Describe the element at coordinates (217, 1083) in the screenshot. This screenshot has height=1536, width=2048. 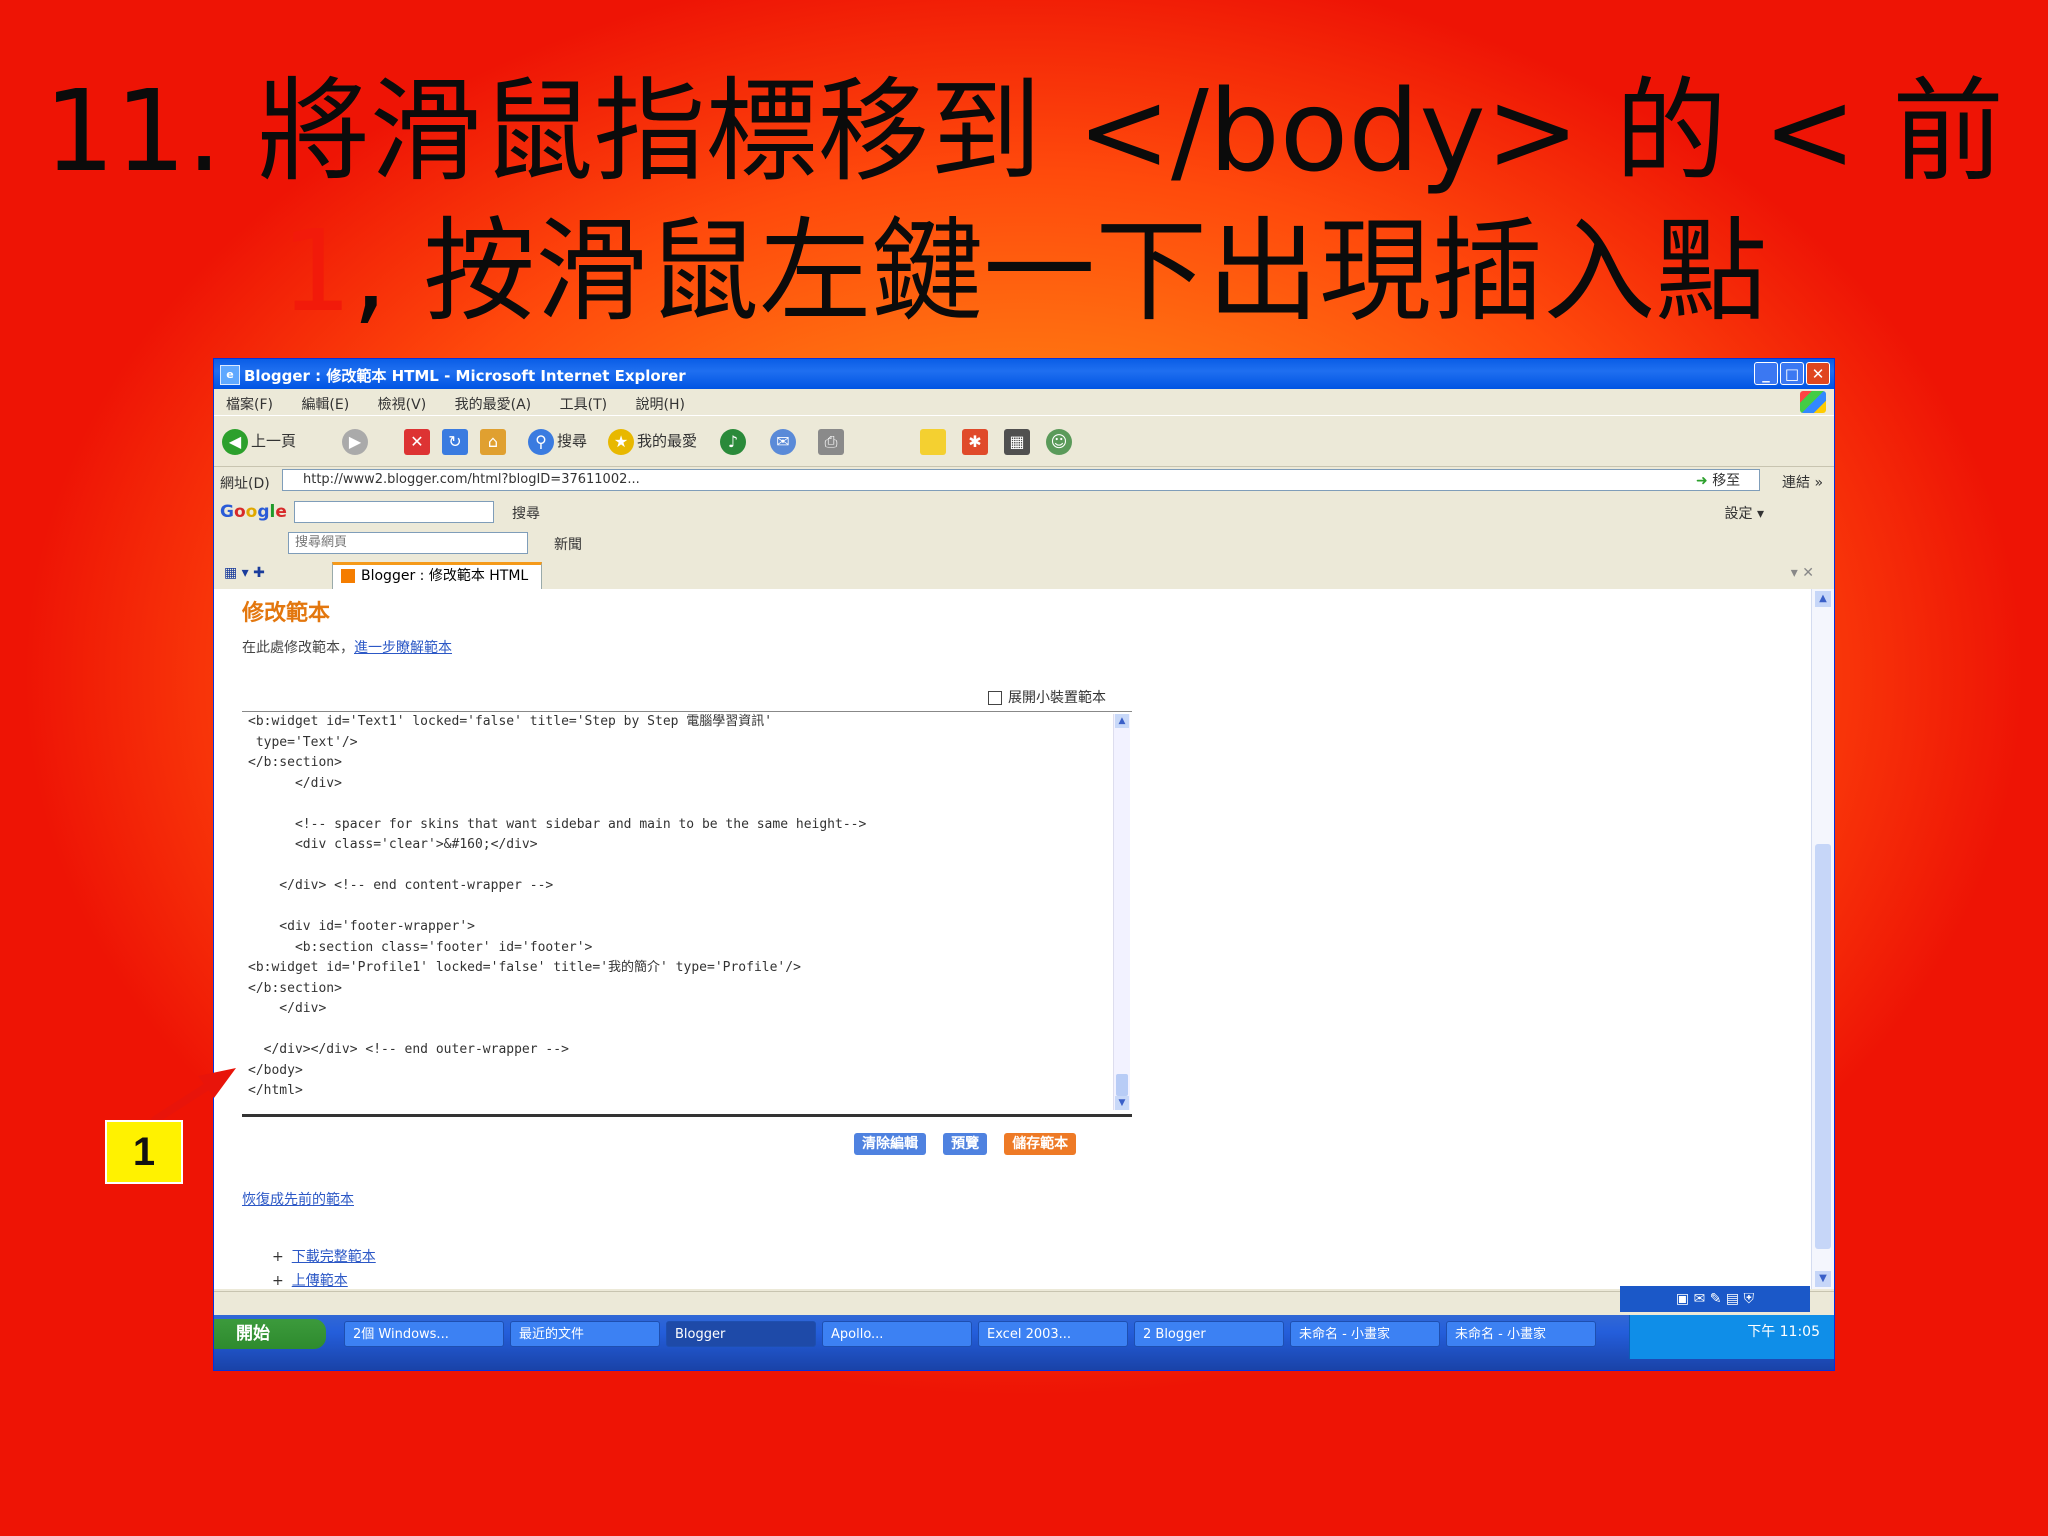
I see `arrow-head` at that location.